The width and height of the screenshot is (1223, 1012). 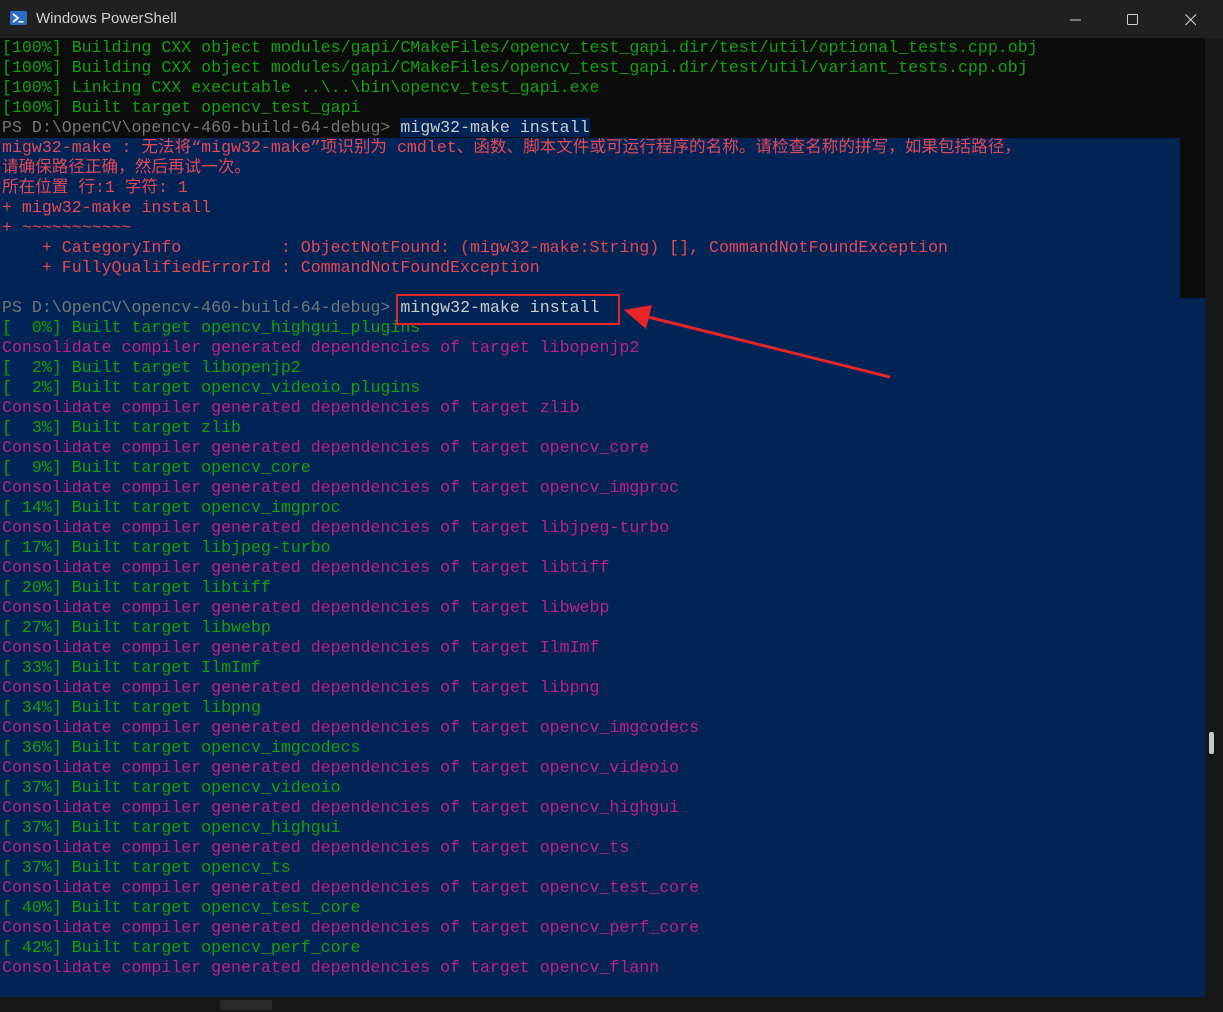 I want to click on scroll-tab, so click(x=246, y=1005).